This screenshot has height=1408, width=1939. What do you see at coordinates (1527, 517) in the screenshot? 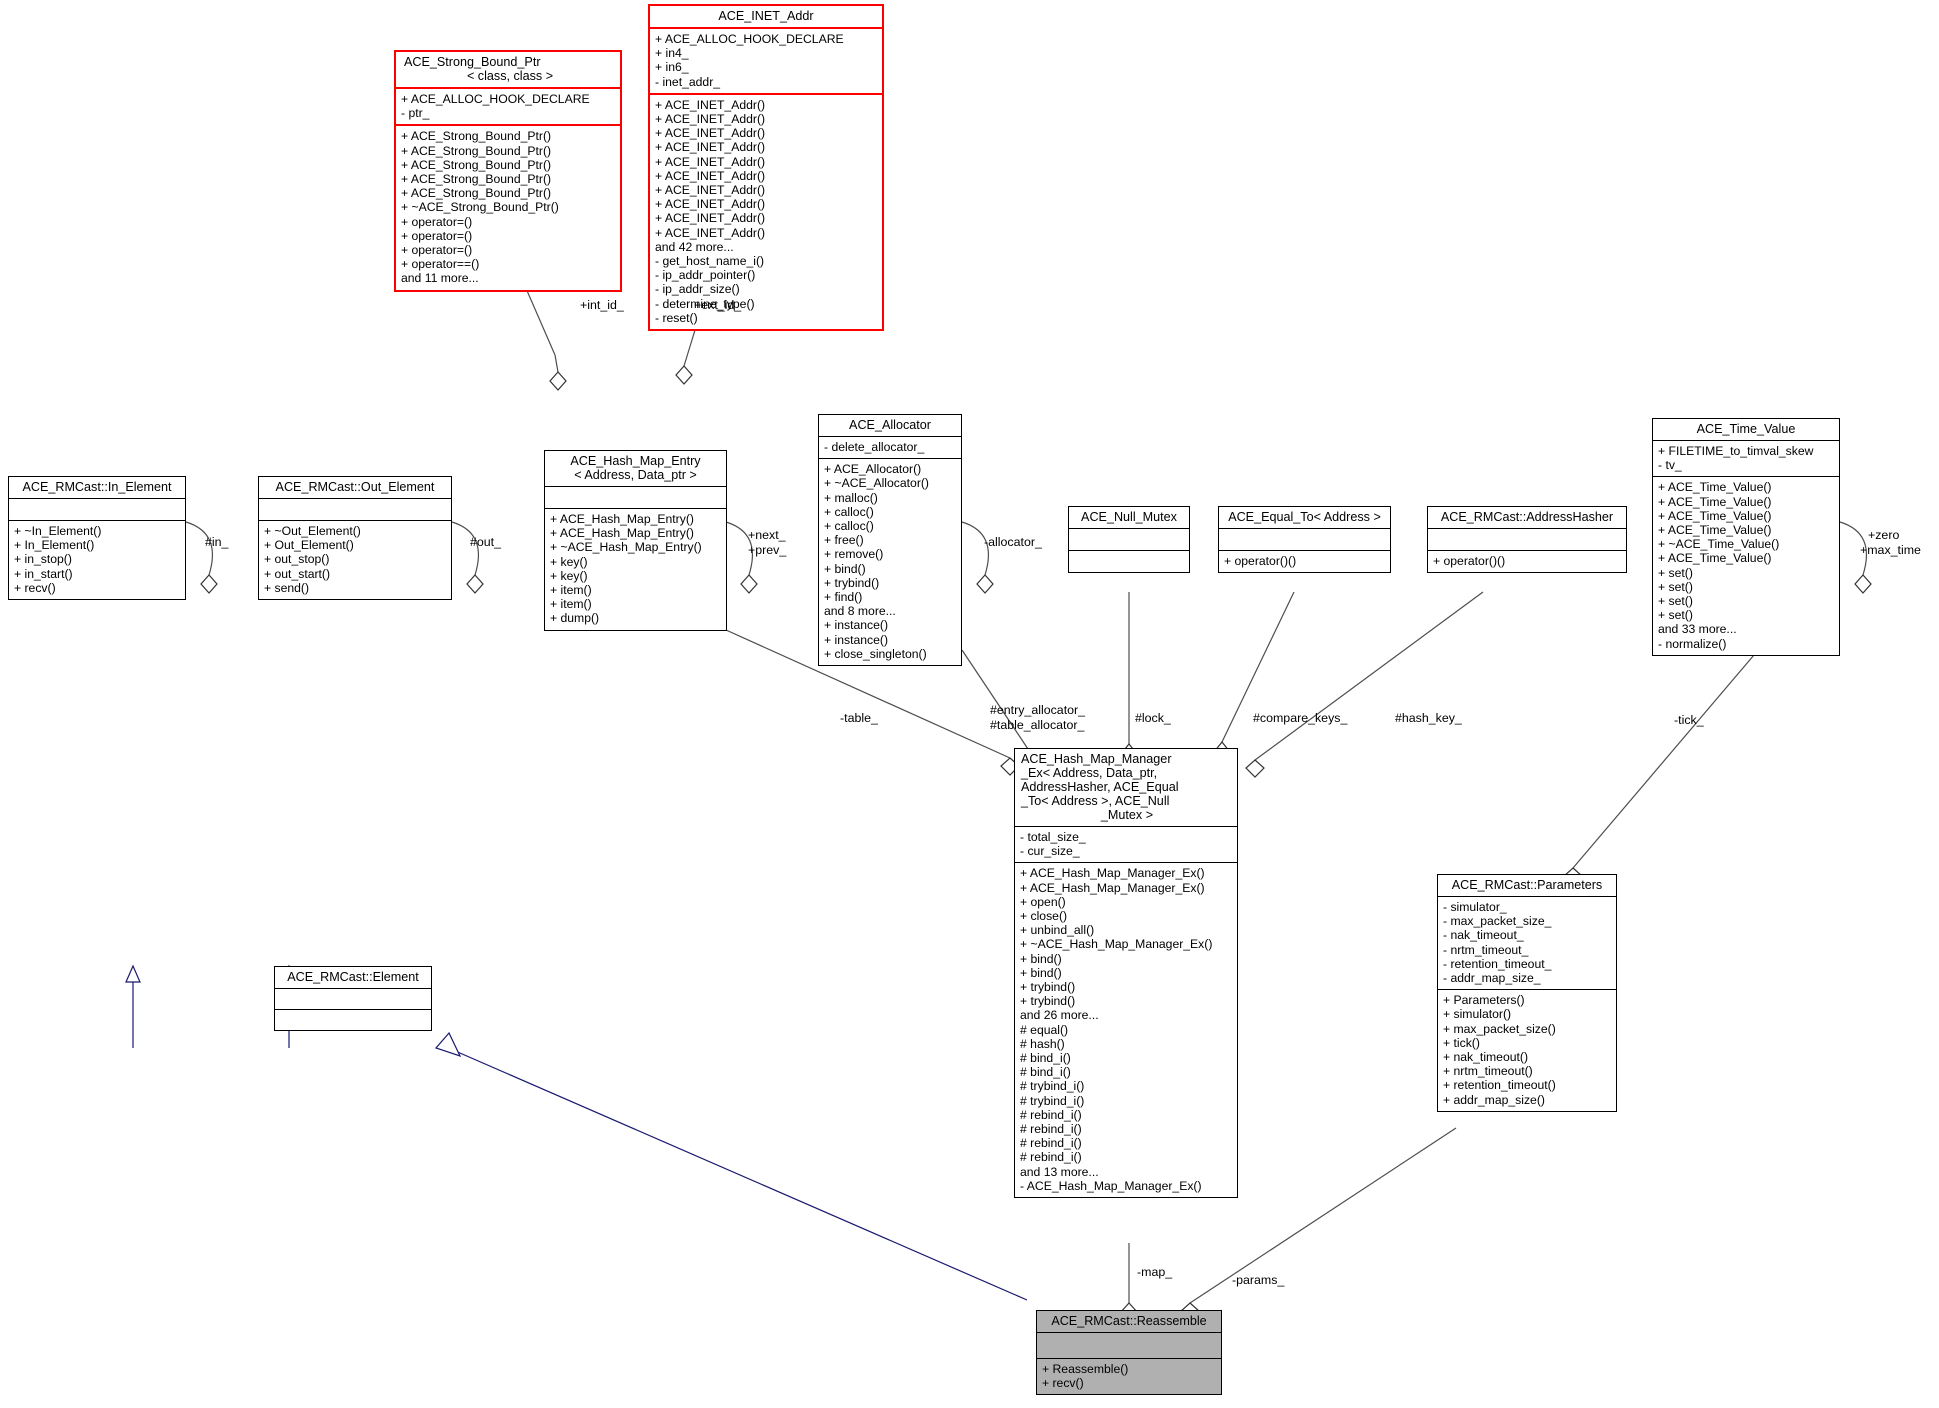
I see `class-title-ace-rmcast-addresshasher: ACE_RMCast::AddressHasher` at bounding box center [1527, 517].